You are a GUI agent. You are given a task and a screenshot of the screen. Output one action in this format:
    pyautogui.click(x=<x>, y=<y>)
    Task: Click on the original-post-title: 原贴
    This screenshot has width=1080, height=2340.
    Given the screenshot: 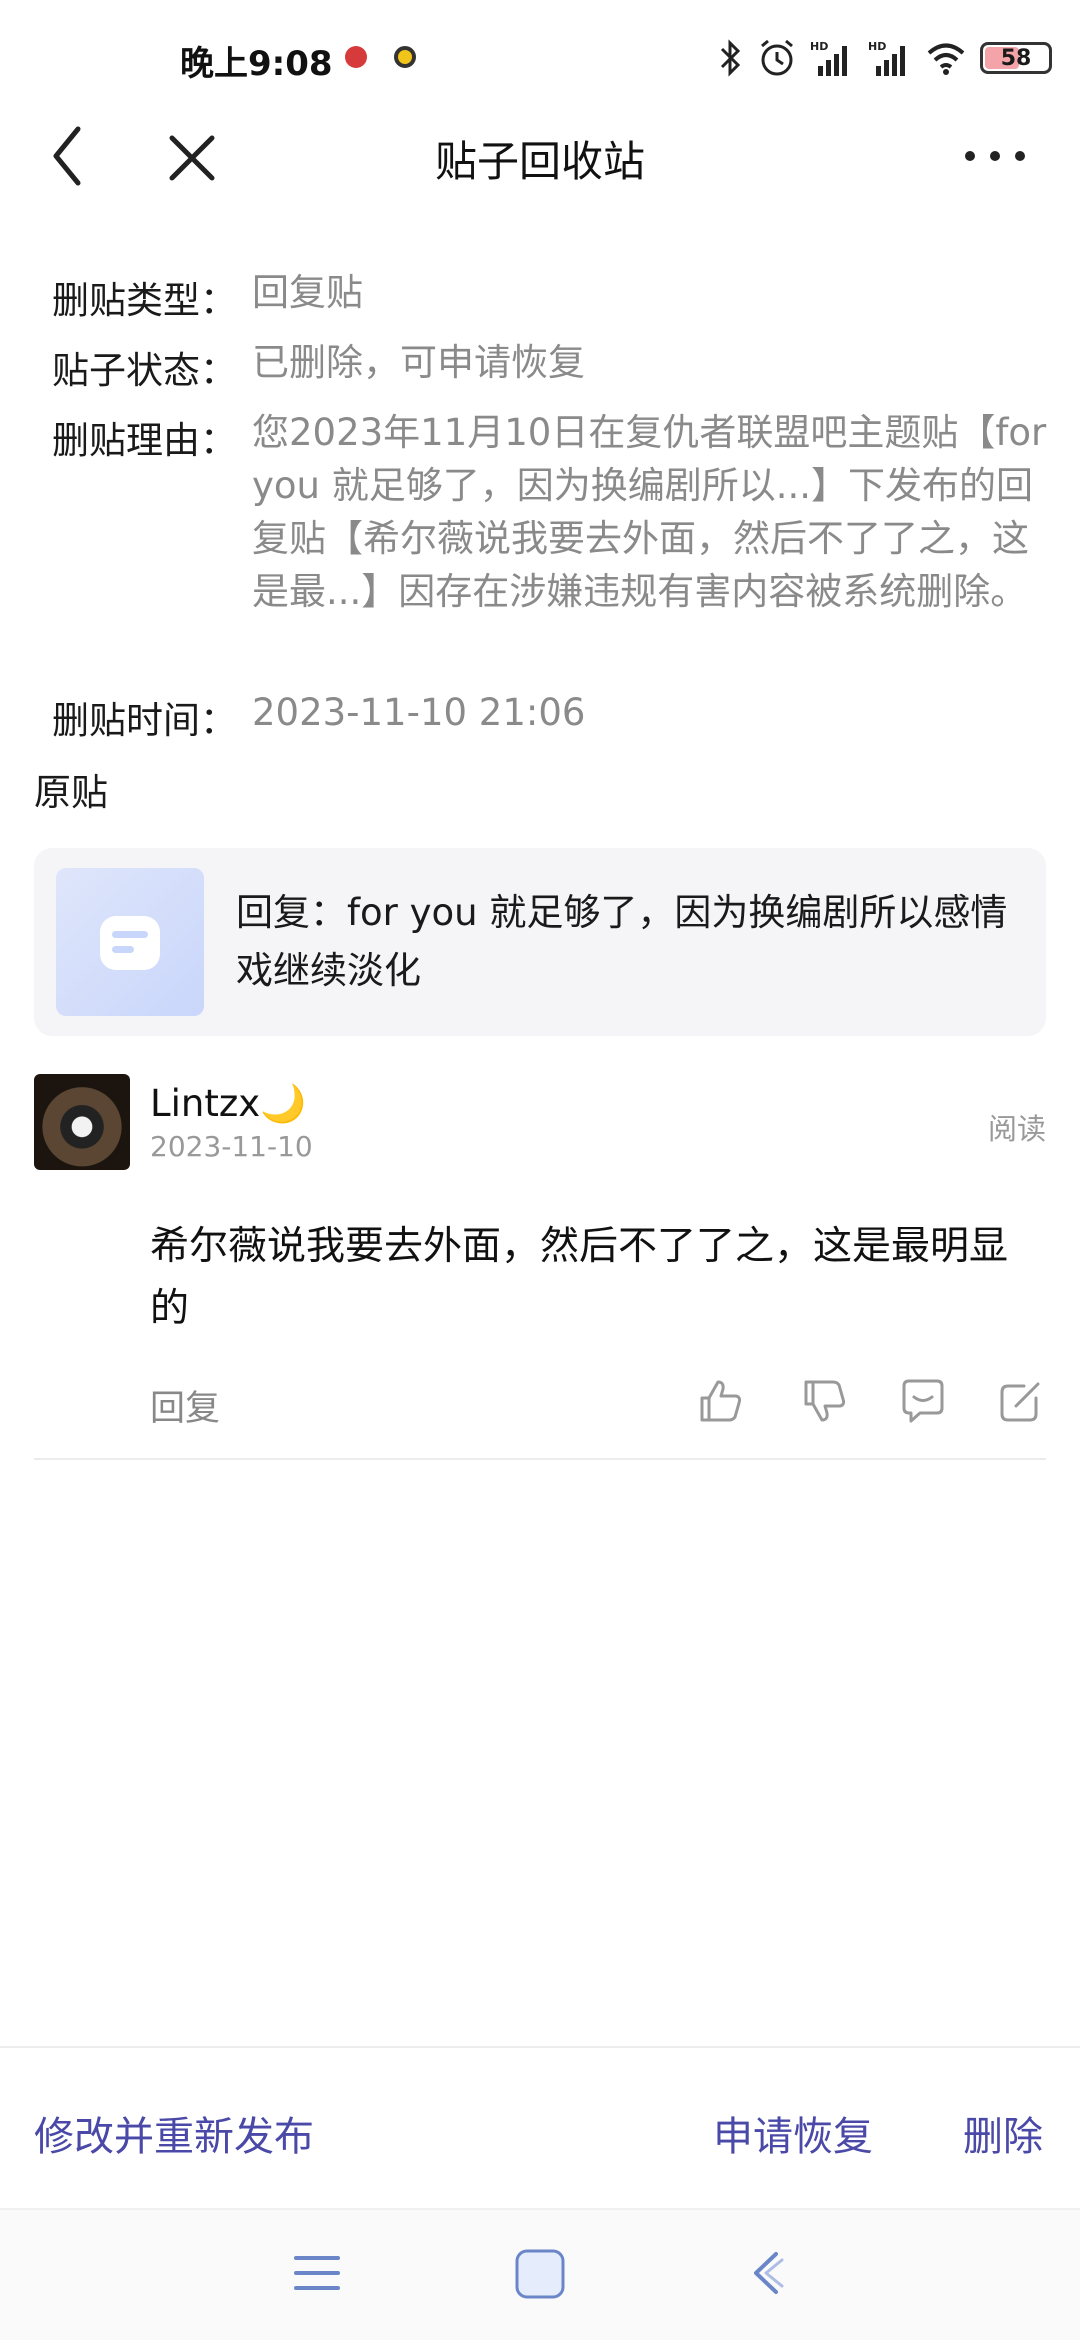 What is the action you would take?
    pyautogui.click(x=71, y=792)
    